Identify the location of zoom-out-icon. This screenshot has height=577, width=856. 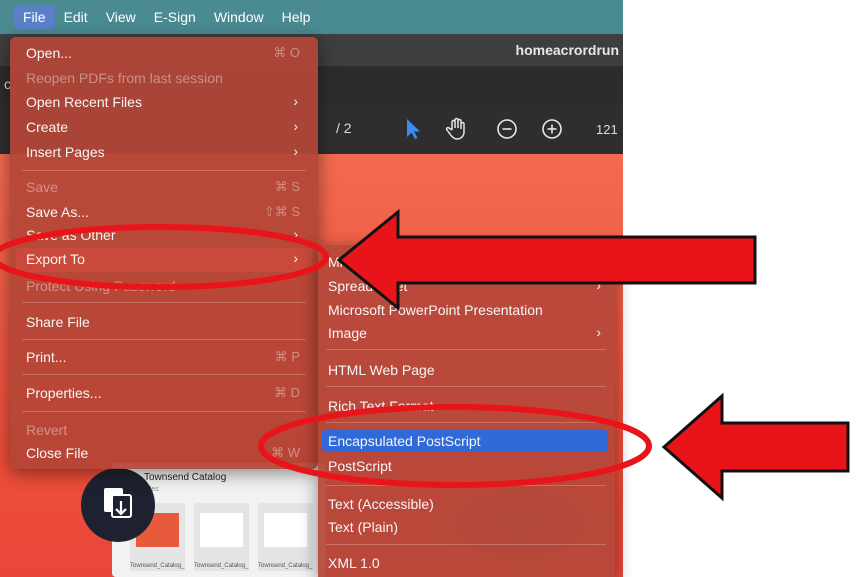
(507, 129).